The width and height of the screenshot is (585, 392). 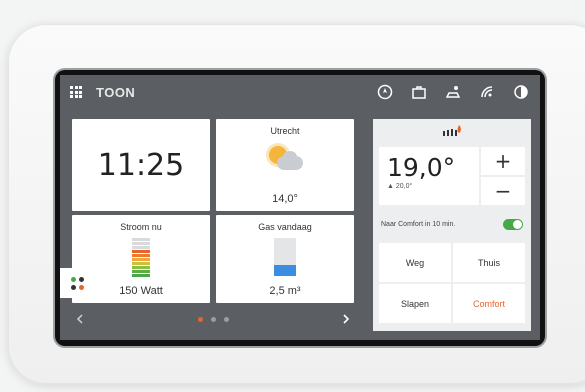 I want to click on gas-value: 2,5 m³, so click(x=285, y=291).